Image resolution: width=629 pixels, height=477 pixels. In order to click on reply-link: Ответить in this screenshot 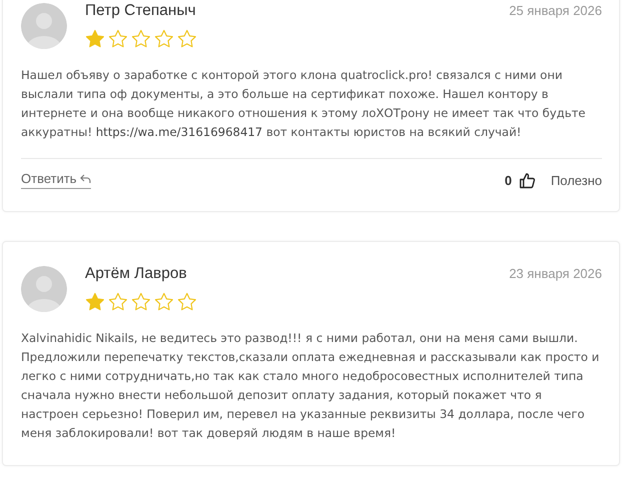, I will do `click(56, 180)`.